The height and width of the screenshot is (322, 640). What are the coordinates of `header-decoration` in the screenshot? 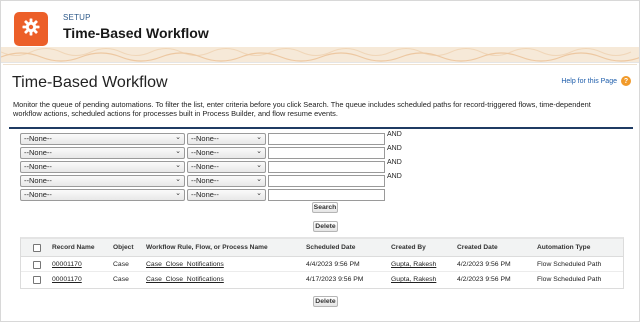 It's located at (320, 54).